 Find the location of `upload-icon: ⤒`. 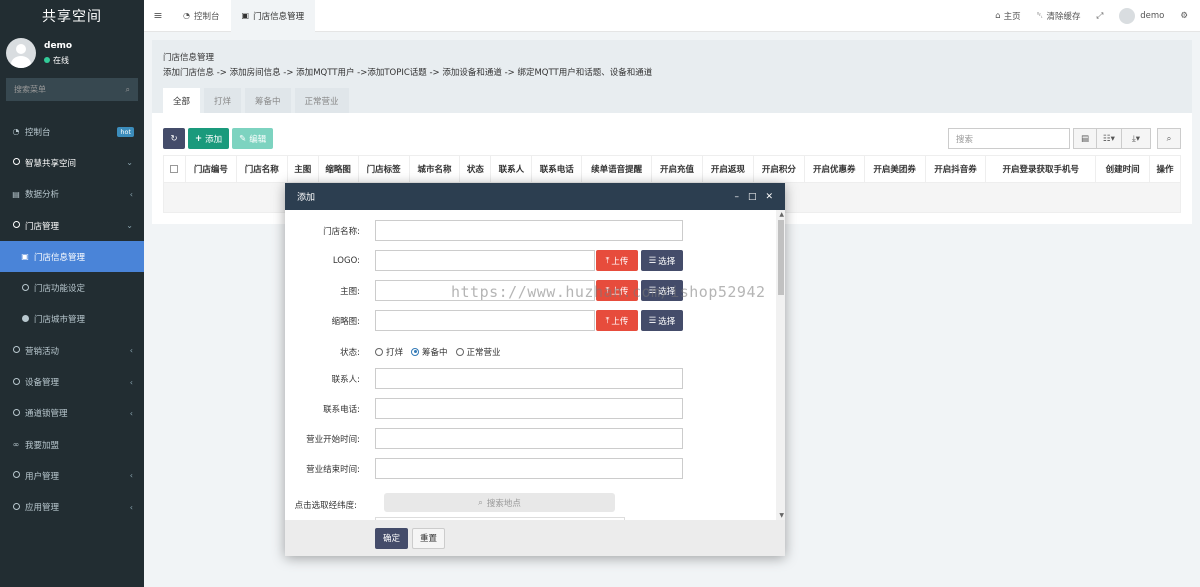

upload-icon: ⤒ is located at coordinates (607, 320).